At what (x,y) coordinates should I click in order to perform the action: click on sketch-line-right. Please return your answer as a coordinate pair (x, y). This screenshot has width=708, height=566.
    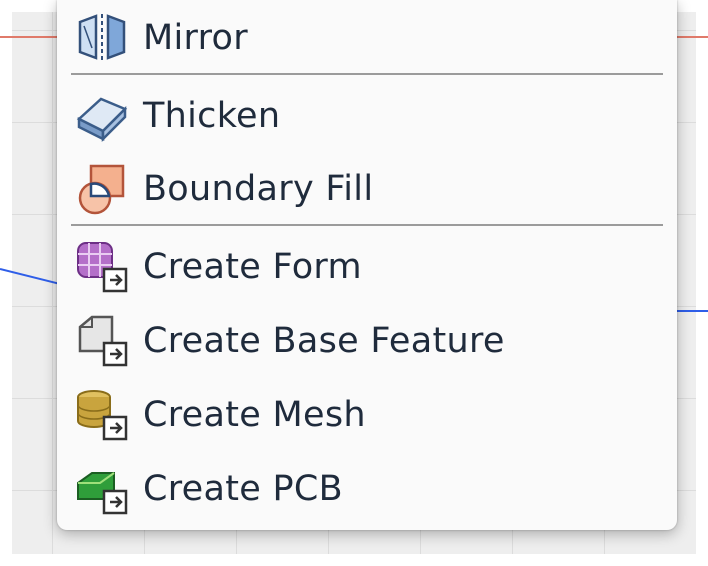
    Looking at the image, I should click on (692, 311).